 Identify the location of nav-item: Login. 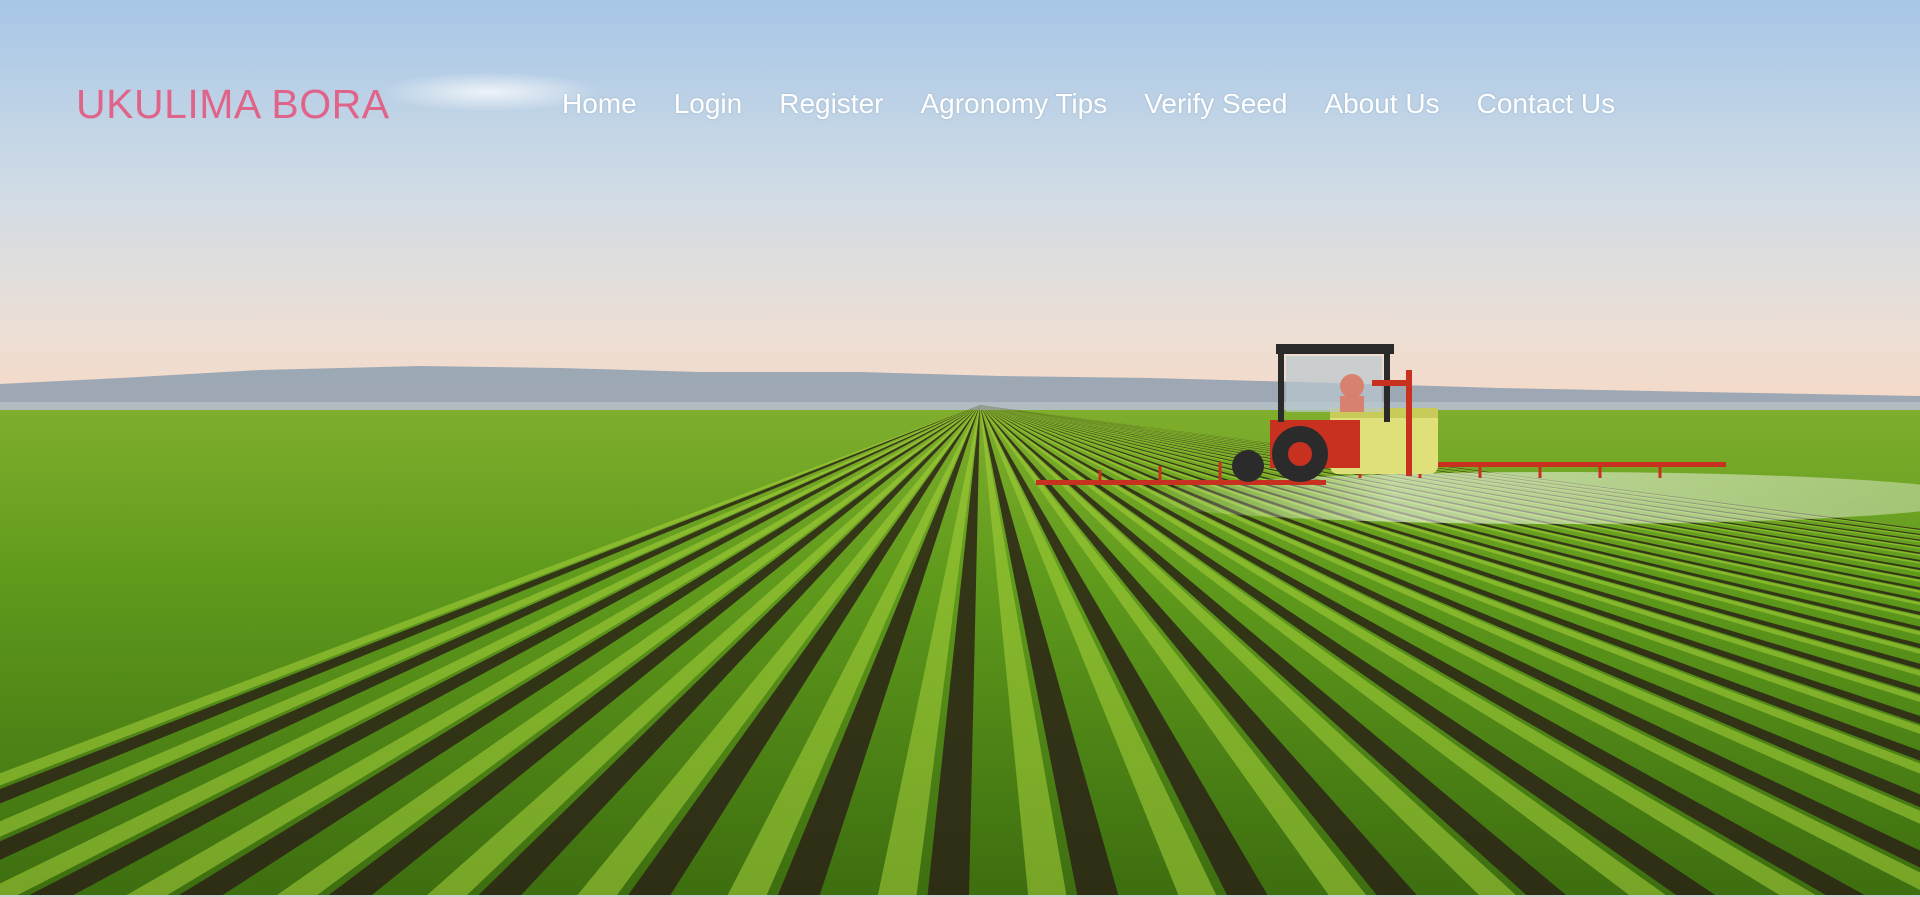
(708, 104).